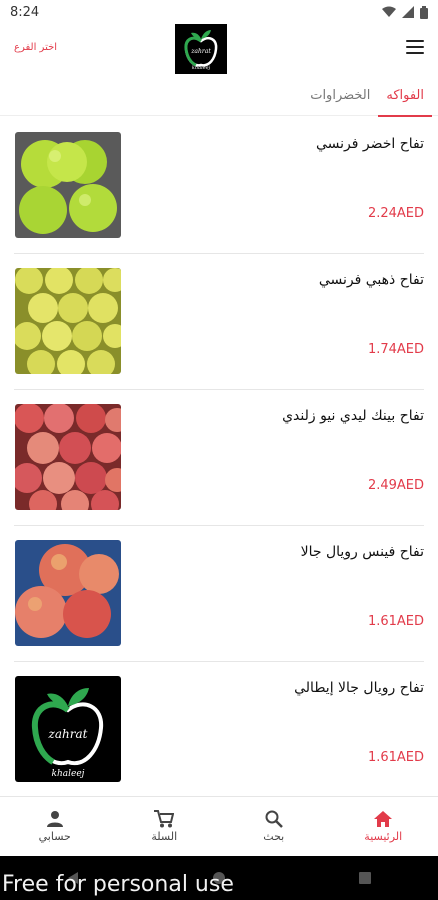 The image size is (438, 900). I want to click on search-icon, so click(274, 819).